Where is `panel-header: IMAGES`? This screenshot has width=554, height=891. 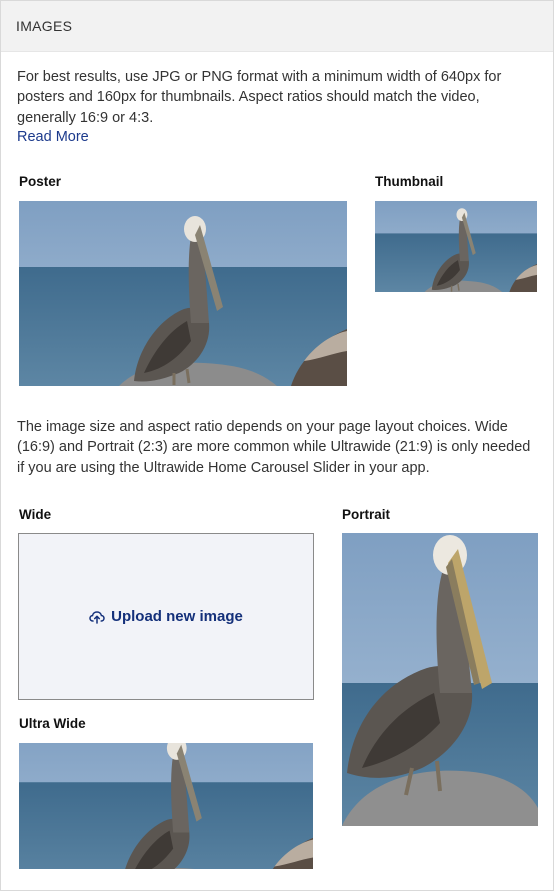 panel-header: IMAGES is located at coordinates (277, 26).